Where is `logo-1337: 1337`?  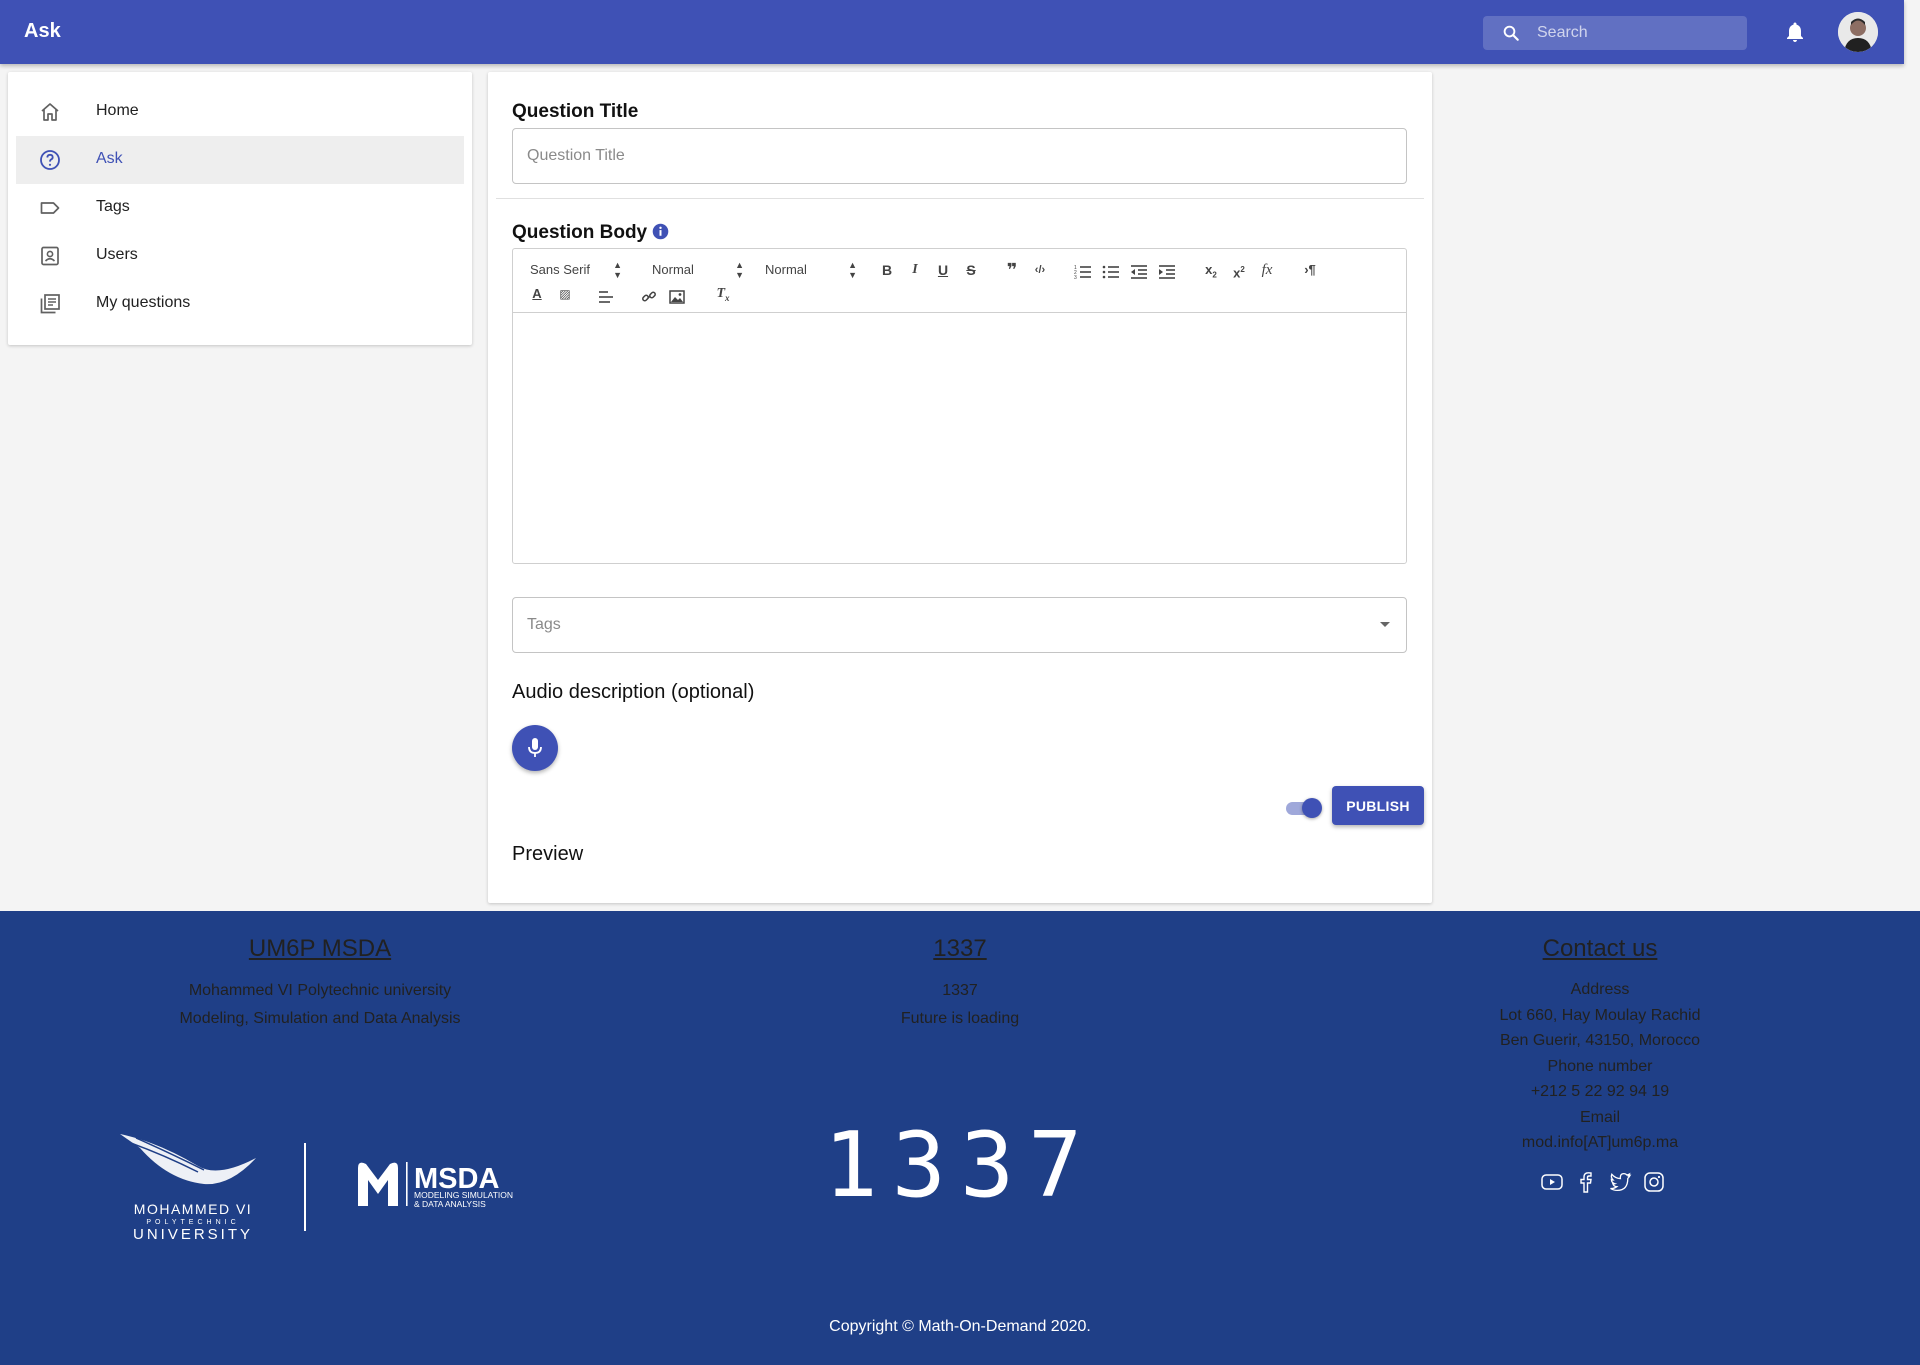
logo-1337: 1337 is located at coordinates (960, 1164).